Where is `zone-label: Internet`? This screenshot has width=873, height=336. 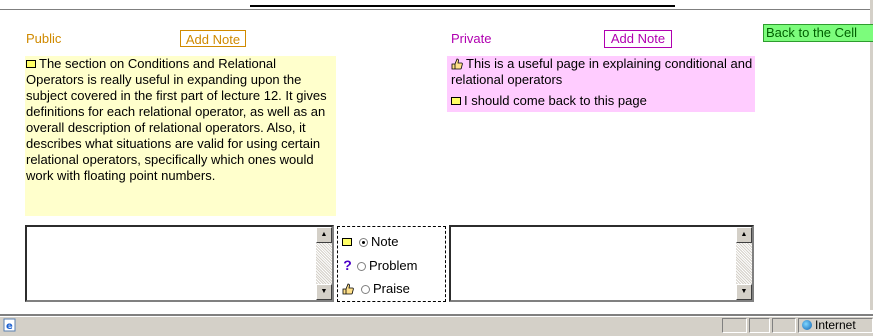 zone-label: Internet is located at coordinates (835, 325).